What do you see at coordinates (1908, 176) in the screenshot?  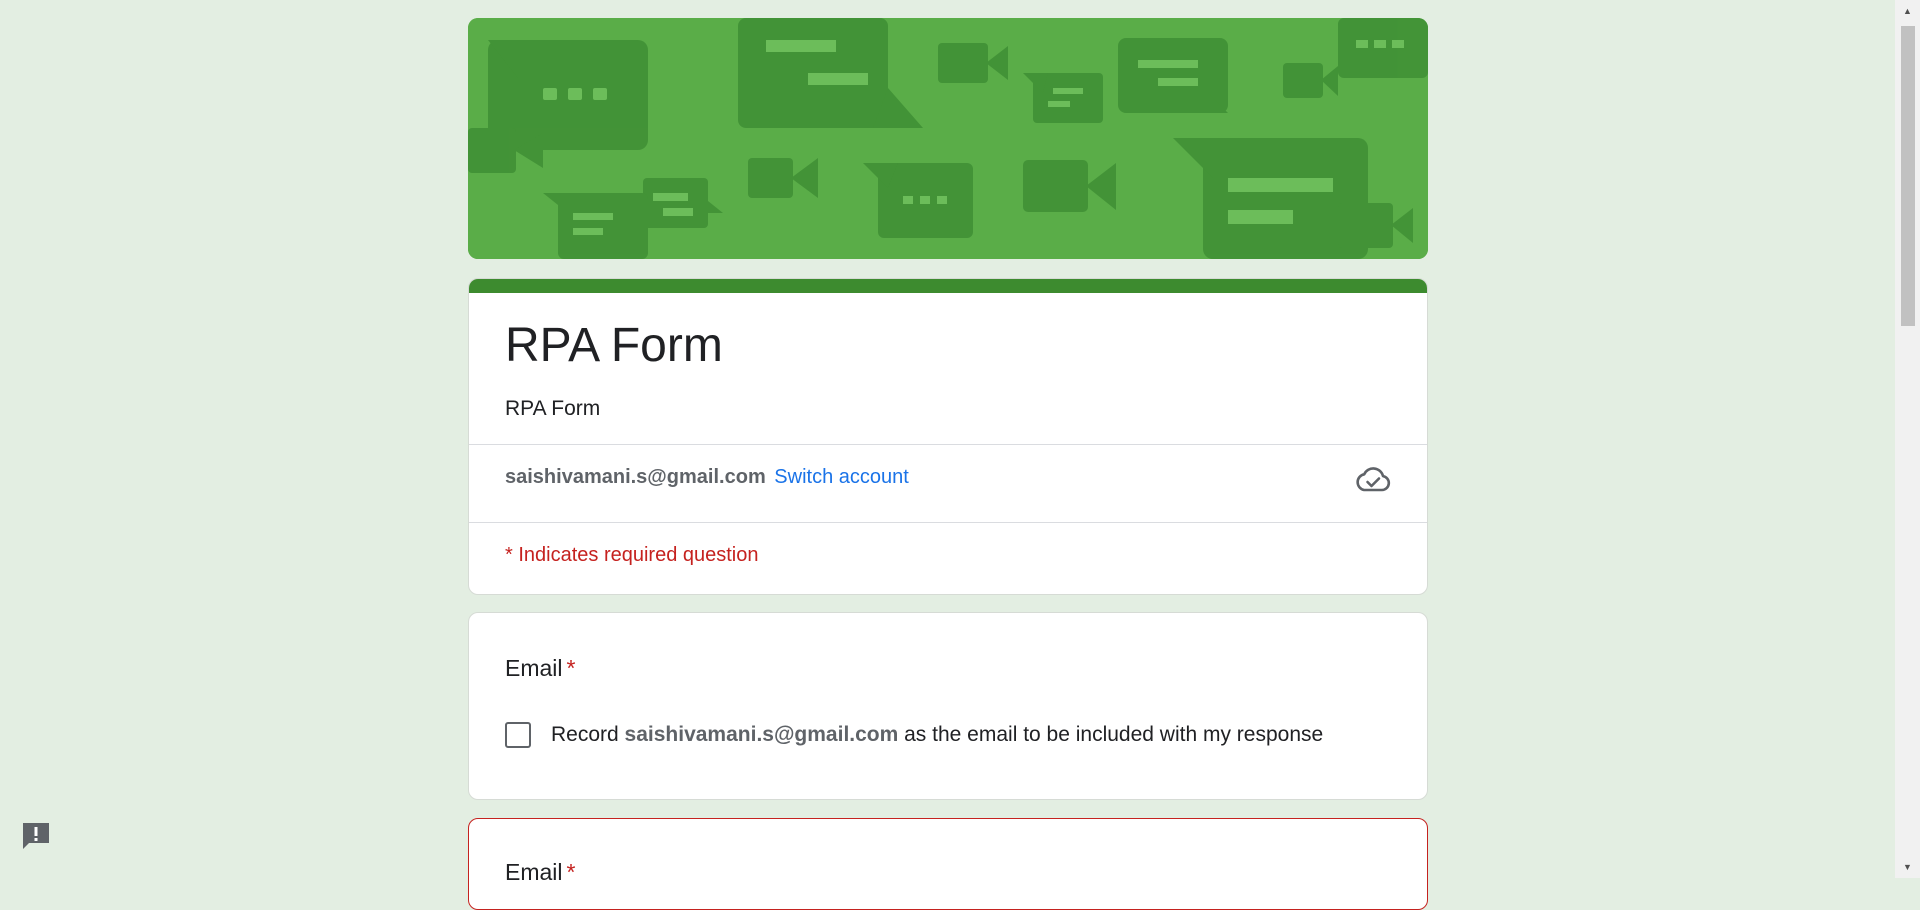 I see `scrollbar-thumb` at bounding box center [1908, 176].